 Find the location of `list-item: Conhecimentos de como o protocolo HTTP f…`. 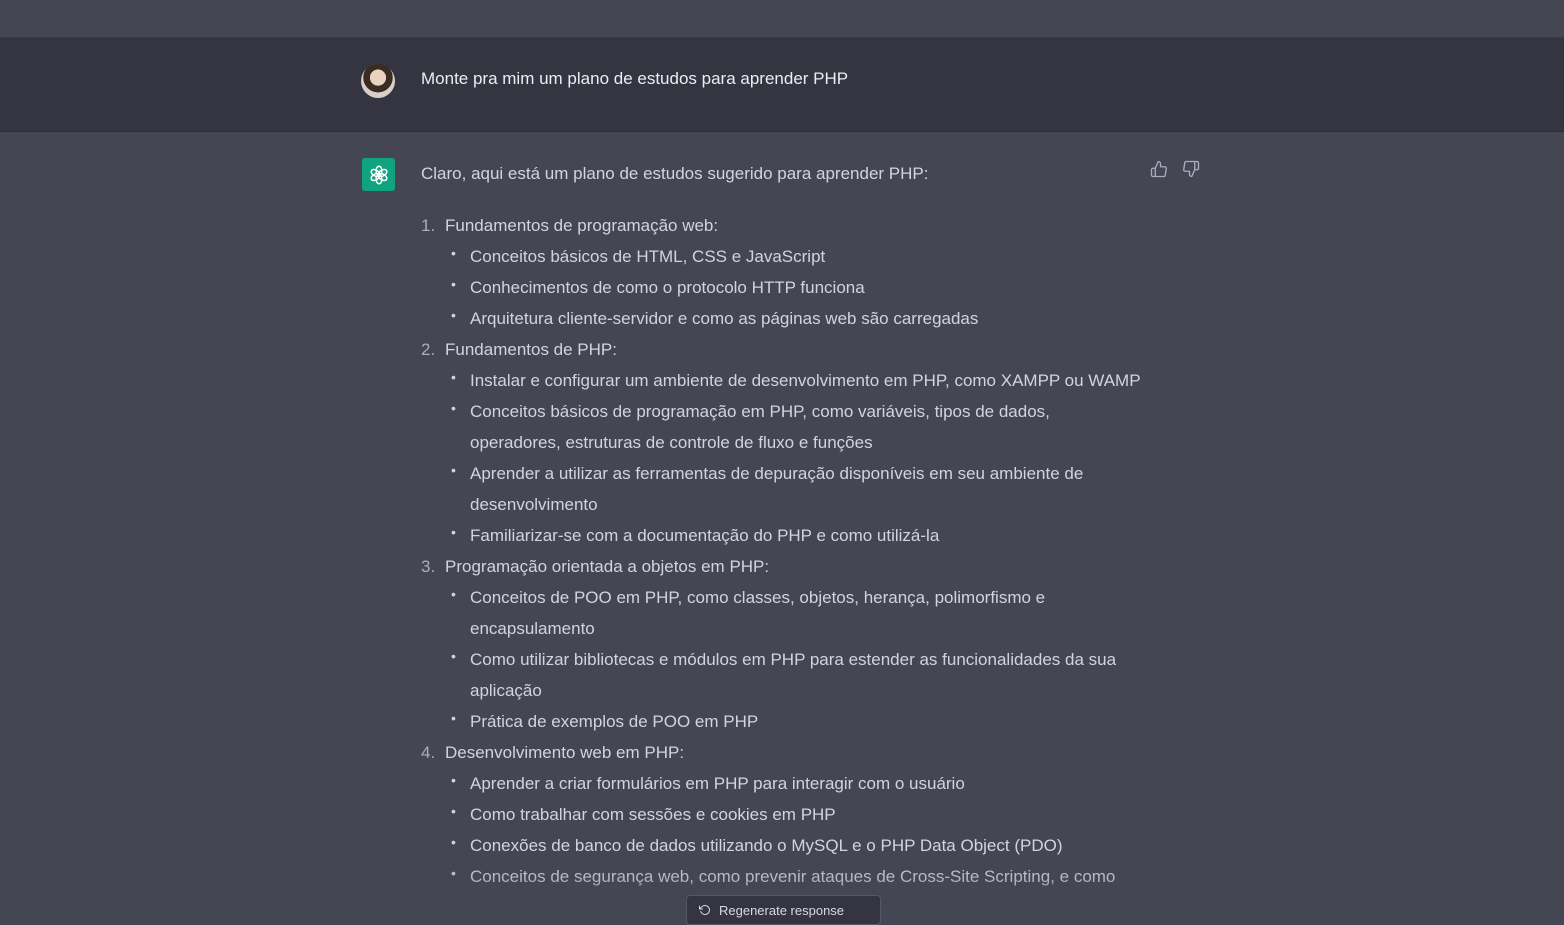

list-item: Conhecimentos de como o protocolo HTTP f… is located at coordinates (793, 286).